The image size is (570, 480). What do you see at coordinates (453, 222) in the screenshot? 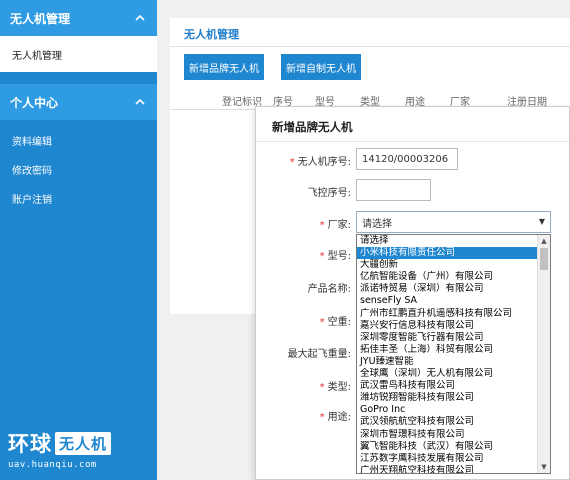
I see `manufacturer-select: 请选择 ▼` at bounding box center [453, 222].